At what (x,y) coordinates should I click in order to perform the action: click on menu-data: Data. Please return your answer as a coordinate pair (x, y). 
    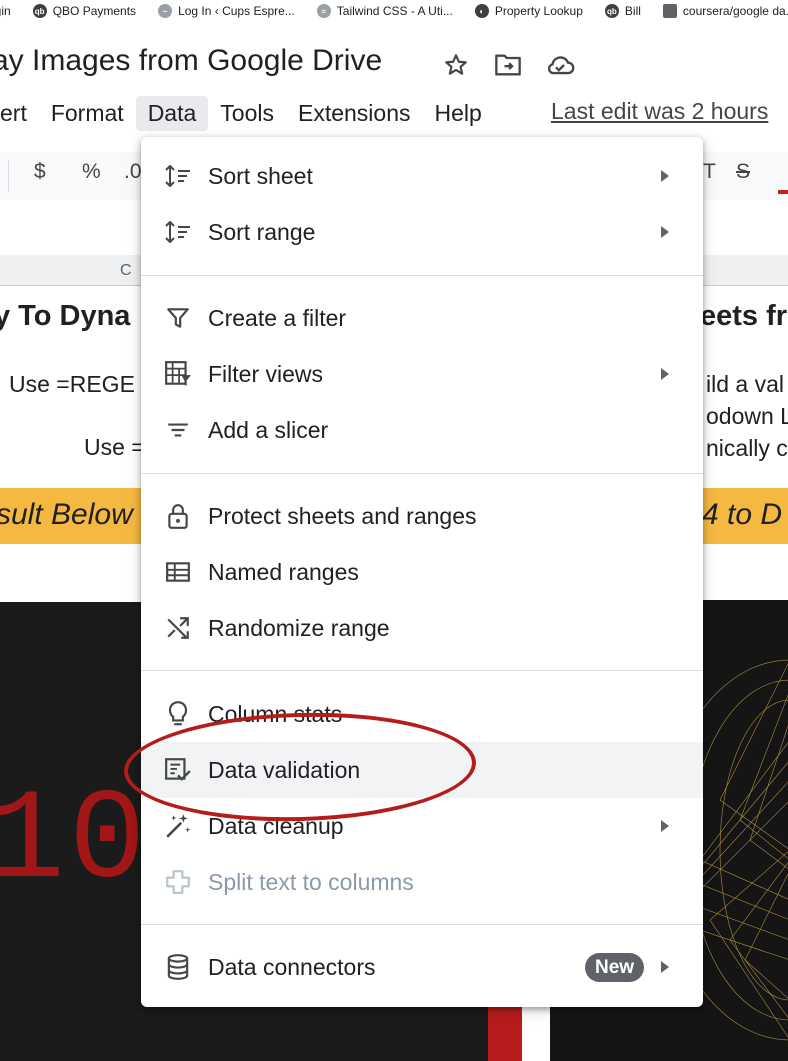
    Looking at the image, I should click on (172, 113).